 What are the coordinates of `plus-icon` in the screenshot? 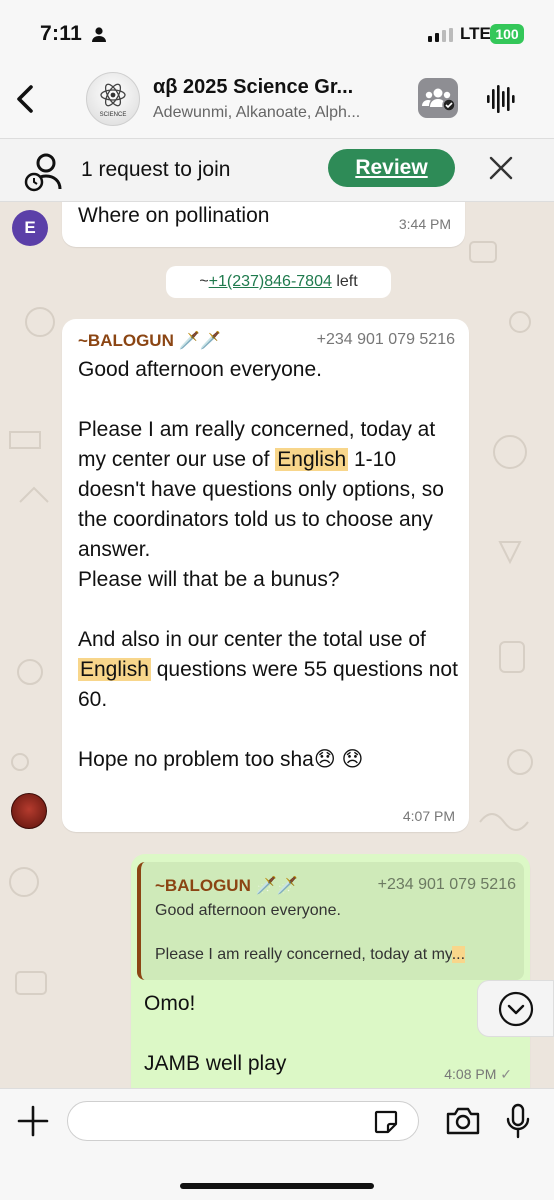 It's located at (33, 1121).